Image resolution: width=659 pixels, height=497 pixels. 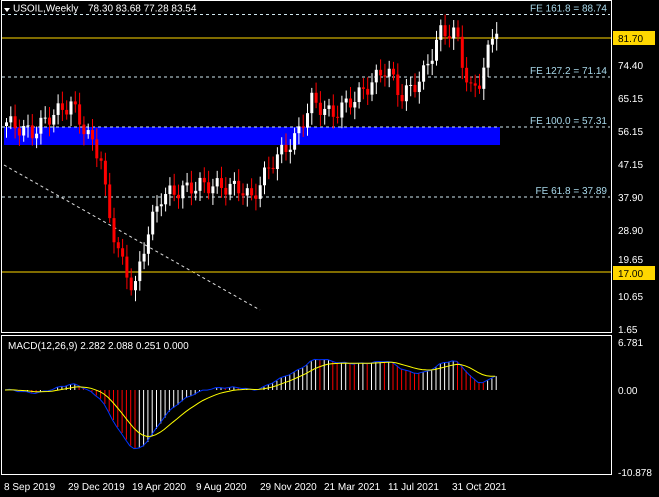 I want to click on price-label: 37.90, so click(x=631, y=198).